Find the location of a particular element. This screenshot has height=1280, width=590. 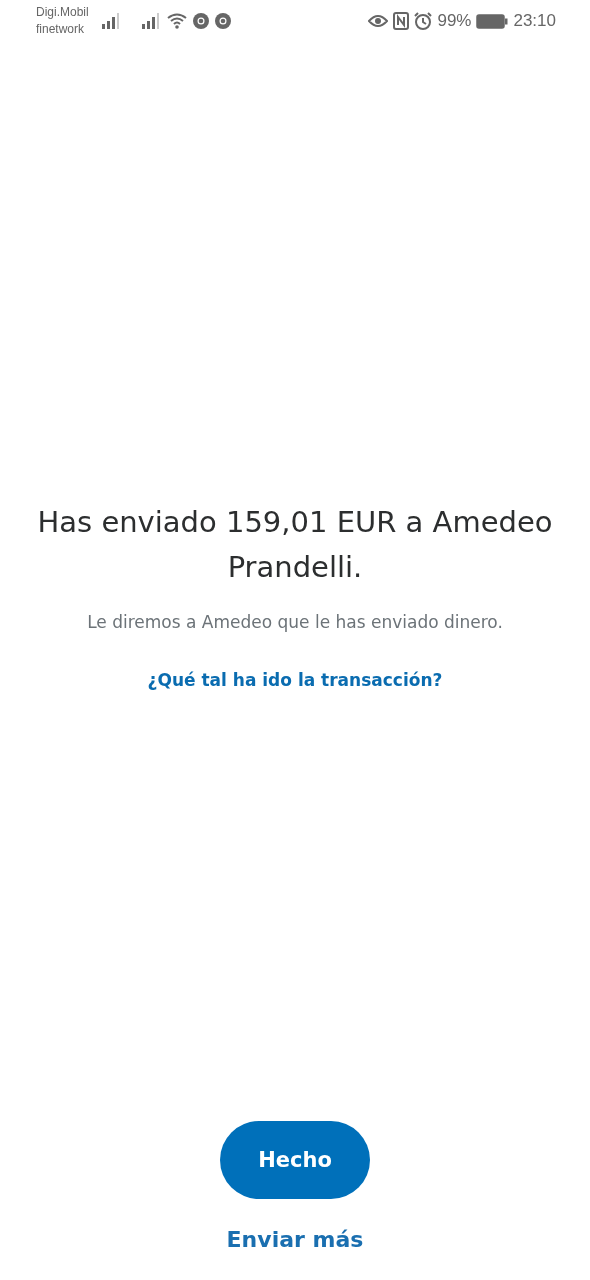

nfc-icon is located at coordinates (401, 21).